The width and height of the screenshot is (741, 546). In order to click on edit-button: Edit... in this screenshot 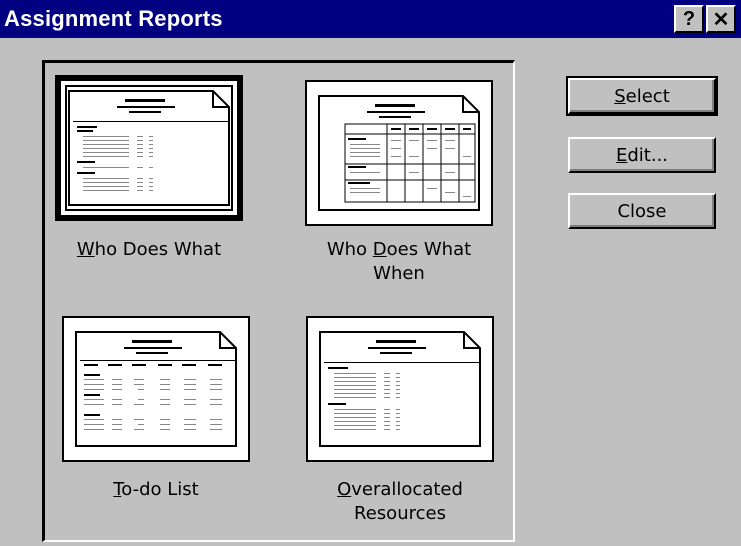, I will do `click(642, 155)`.